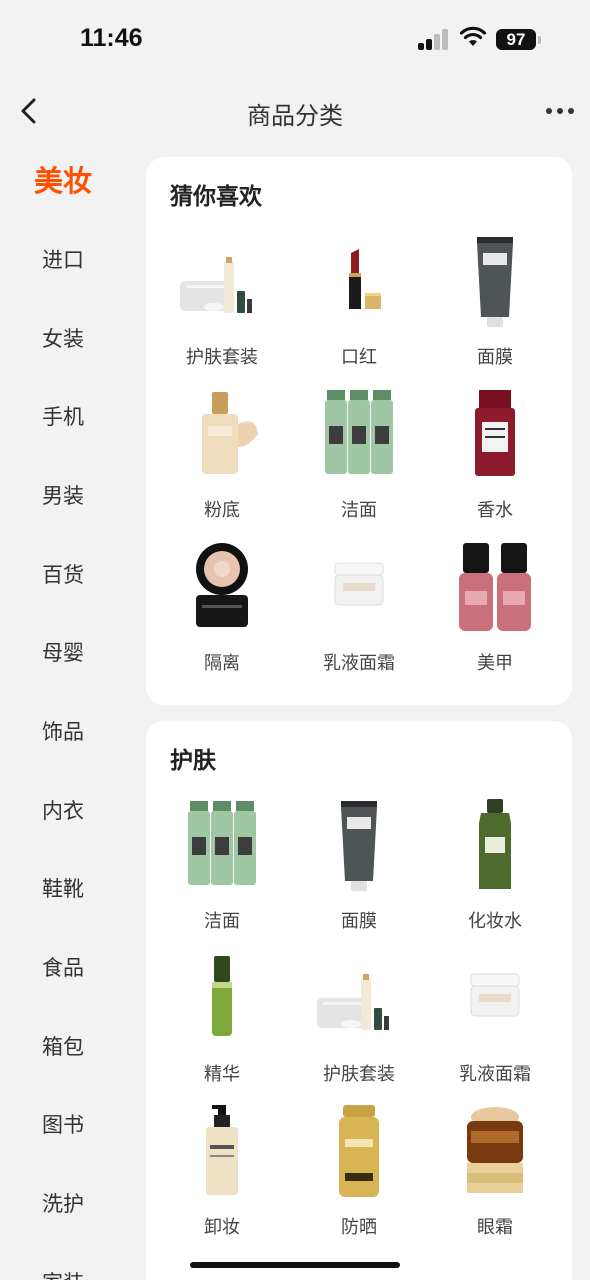 Image resolution: width=590 pixels, height=1280 pixels. Describe the element at coordinates (63, 732) in the screenshot. I see `category-item-accessories: 饰品` at that location.